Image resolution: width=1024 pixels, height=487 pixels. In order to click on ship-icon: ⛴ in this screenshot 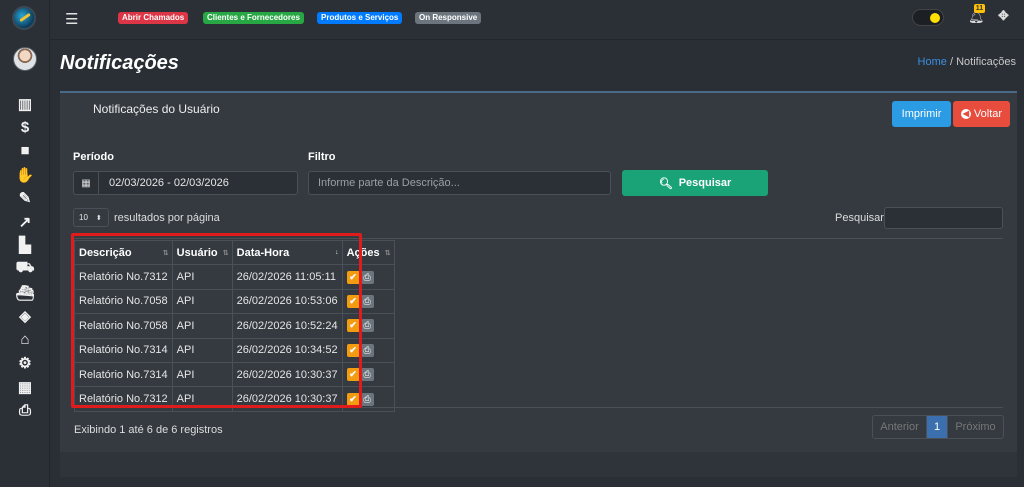, I will do `click(25, 293)`.